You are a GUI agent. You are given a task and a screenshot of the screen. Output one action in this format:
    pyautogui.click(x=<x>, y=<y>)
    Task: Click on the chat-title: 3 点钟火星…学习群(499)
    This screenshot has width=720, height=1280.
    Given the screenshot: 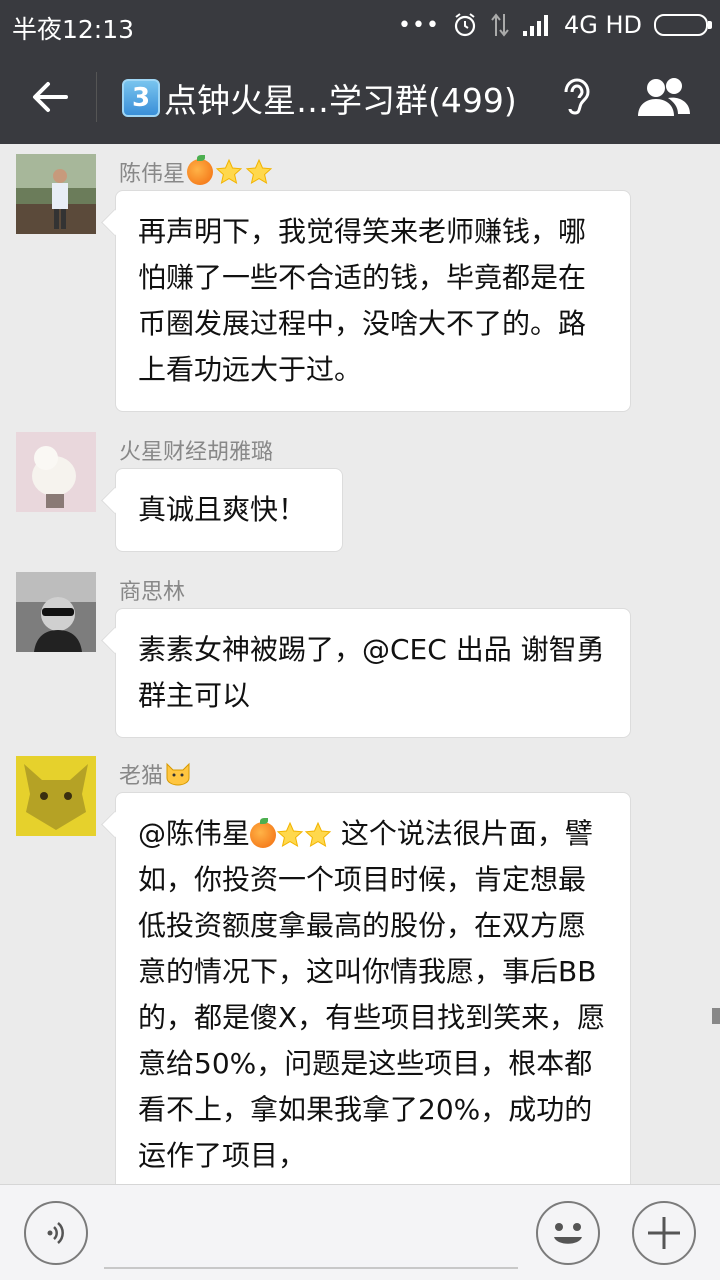 What is the action you would take?
    pyautogui.click(x=319, y=98)
    